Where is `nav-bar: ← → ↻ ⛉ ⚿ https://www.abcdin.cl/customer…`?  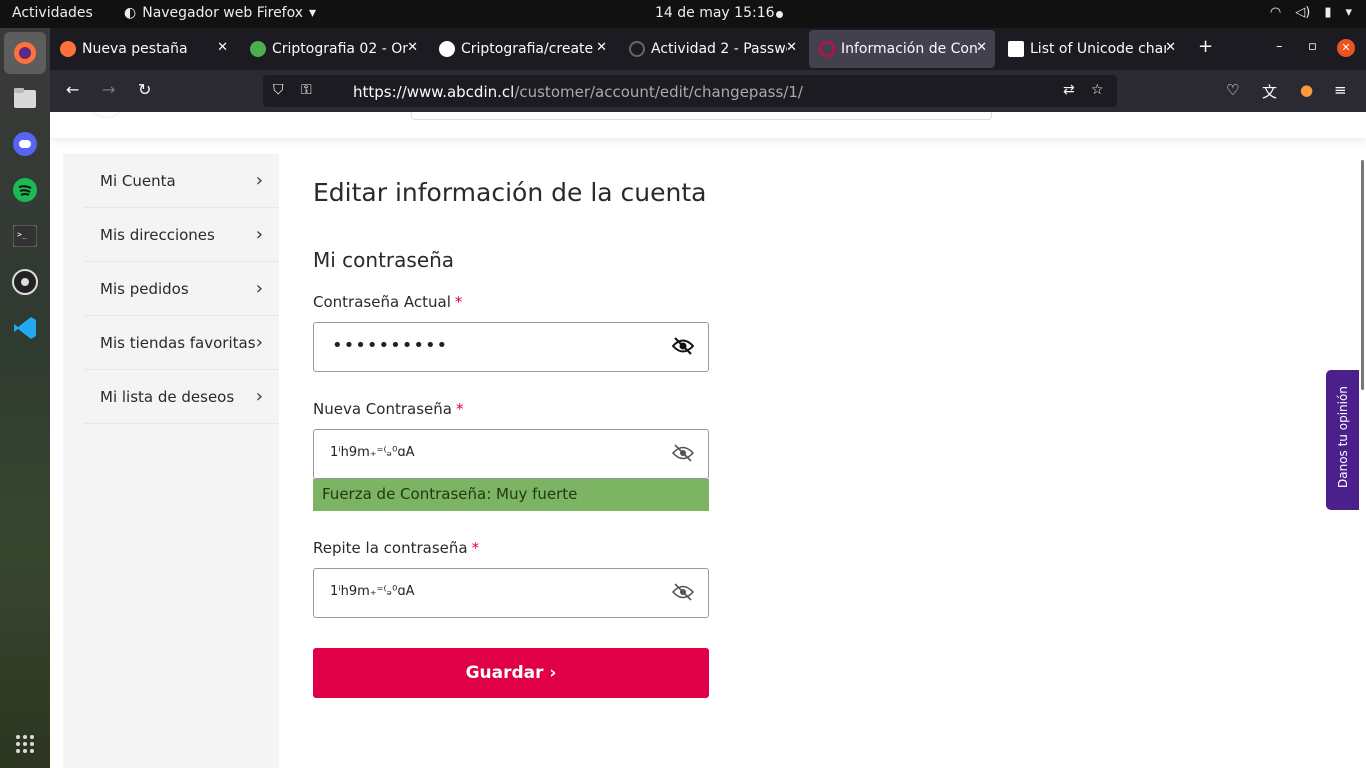 nav-bar: ← → ↻ ⛉ ⚿ https://www.abcdin.cl/customer… is located at coordinates (708, 91).